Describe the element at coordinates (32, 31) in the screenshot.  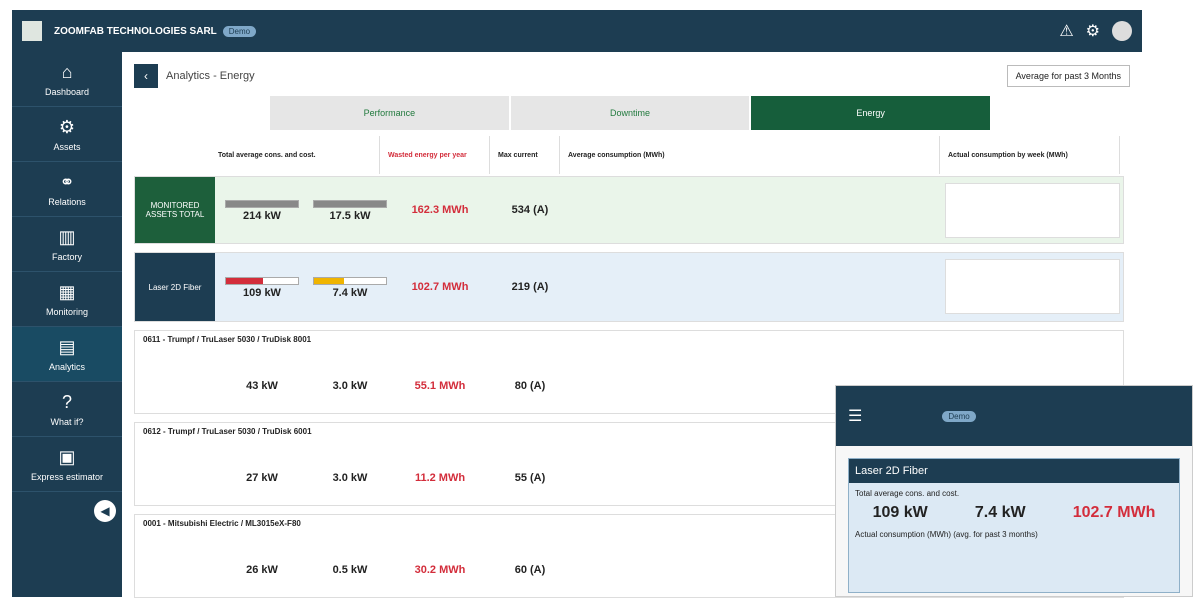
I see `company-logo` at that location.